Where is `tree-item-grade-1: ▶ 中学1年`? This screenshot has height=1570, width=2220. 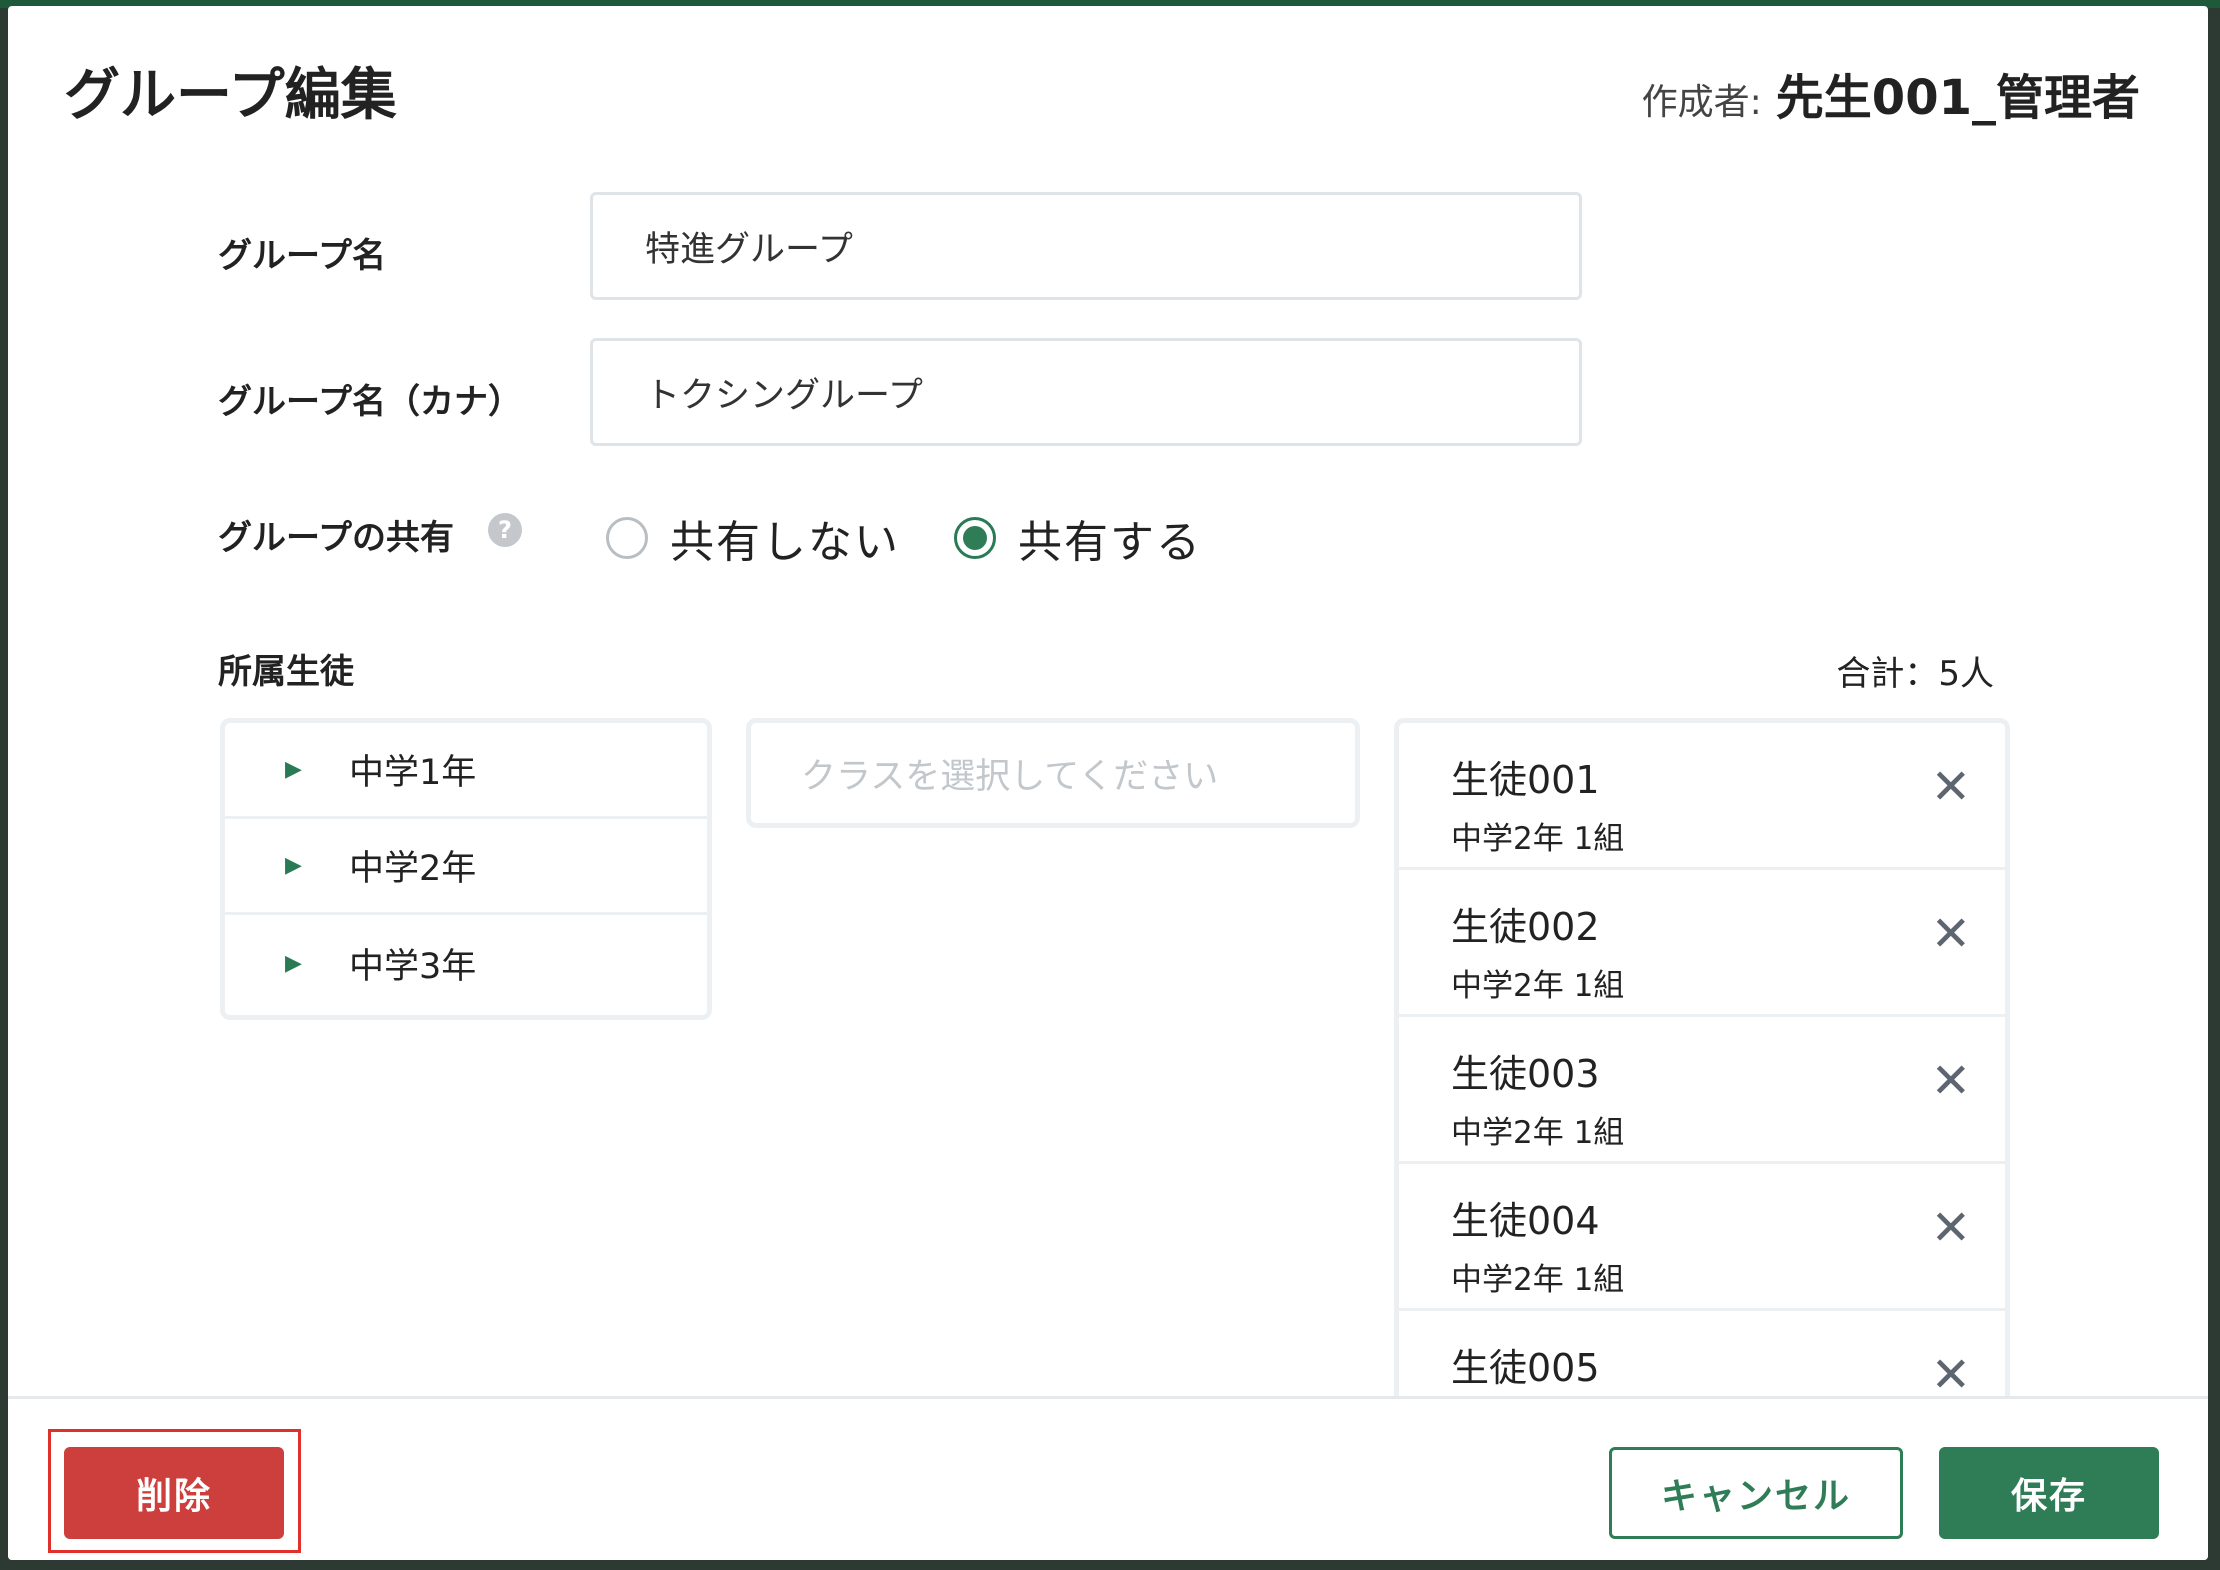 tree-item-grade-1: ▶ 中学1年 is located at coordinates (466, 771).